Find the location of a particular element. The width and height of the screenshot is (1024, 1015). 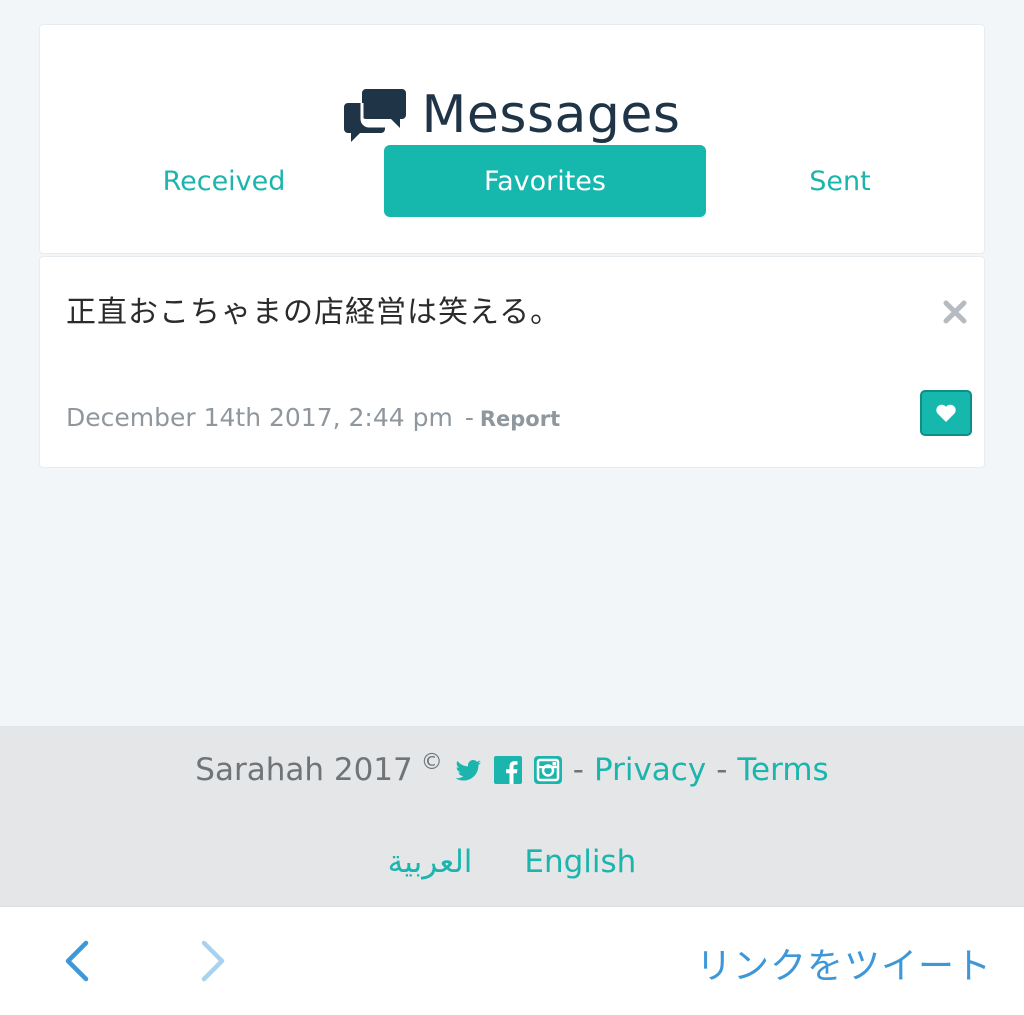

terms-link: Terms is located at coordinates (782, 770).